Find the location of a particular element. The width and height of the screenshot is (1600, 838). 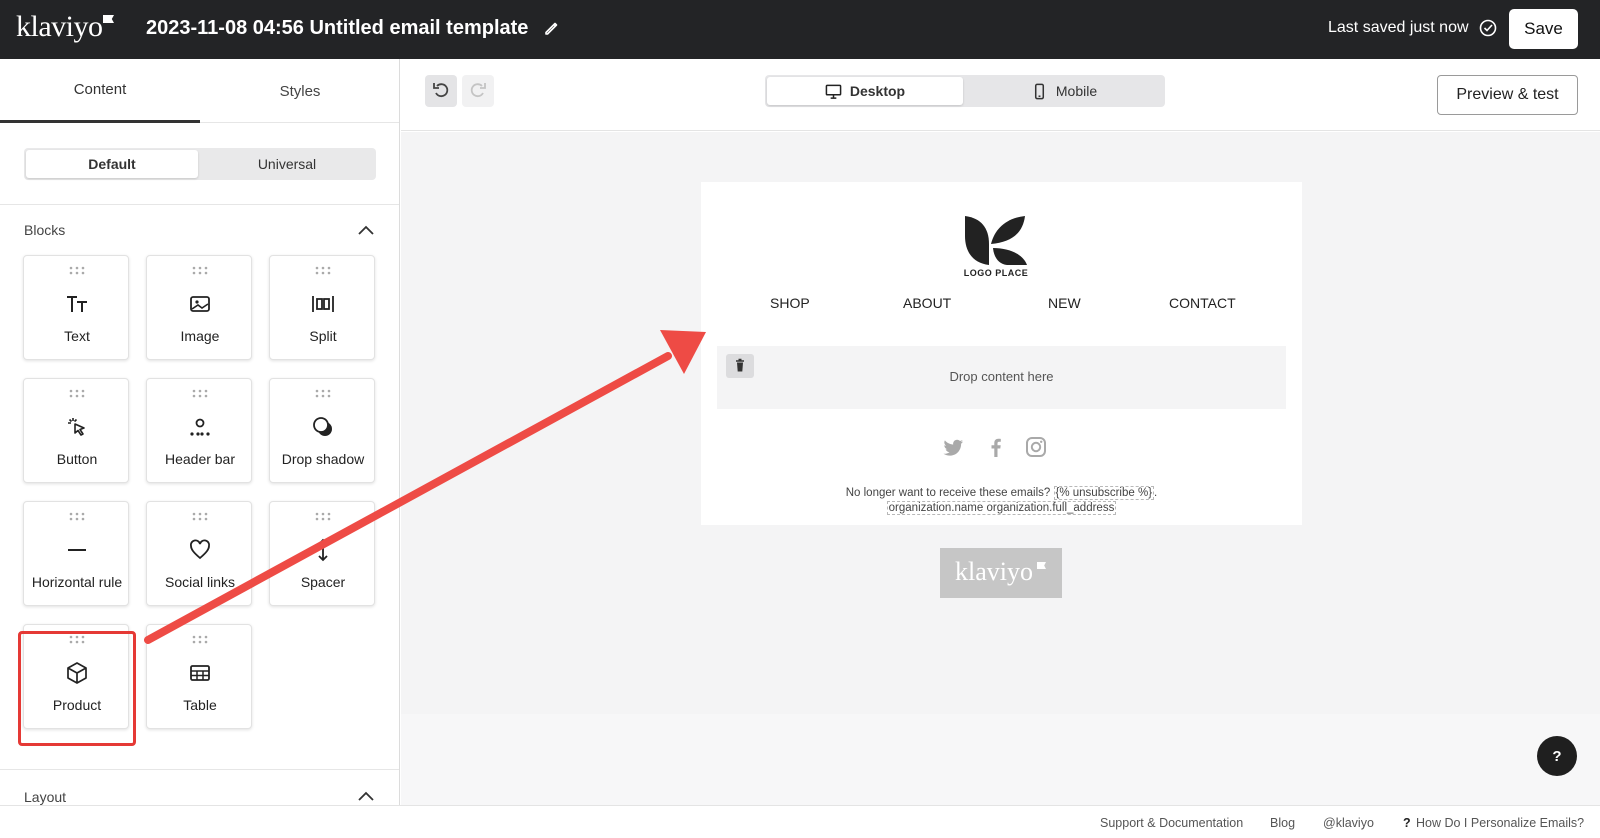

block-label: Drop shadow is located at coordinates (323, 459).